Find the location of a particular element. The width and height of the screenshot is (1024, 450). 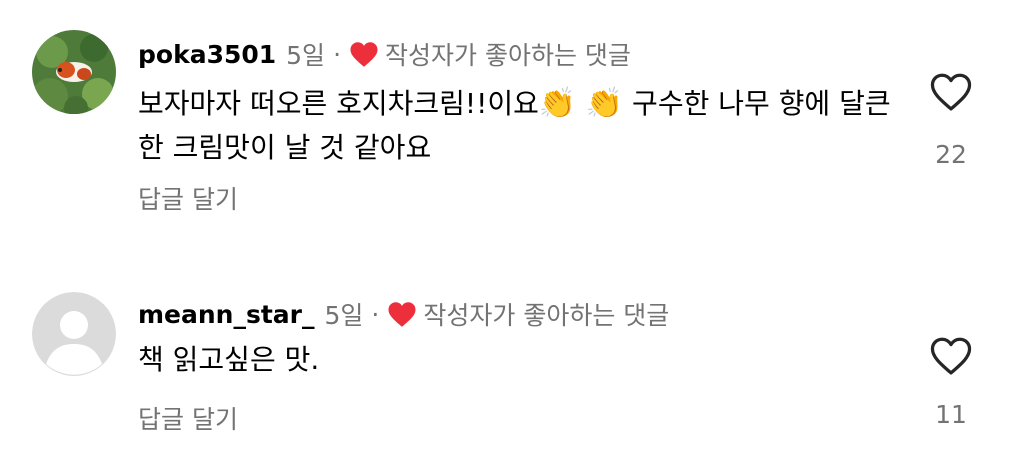

like-count: 22 is located at coordinates (951, 154).